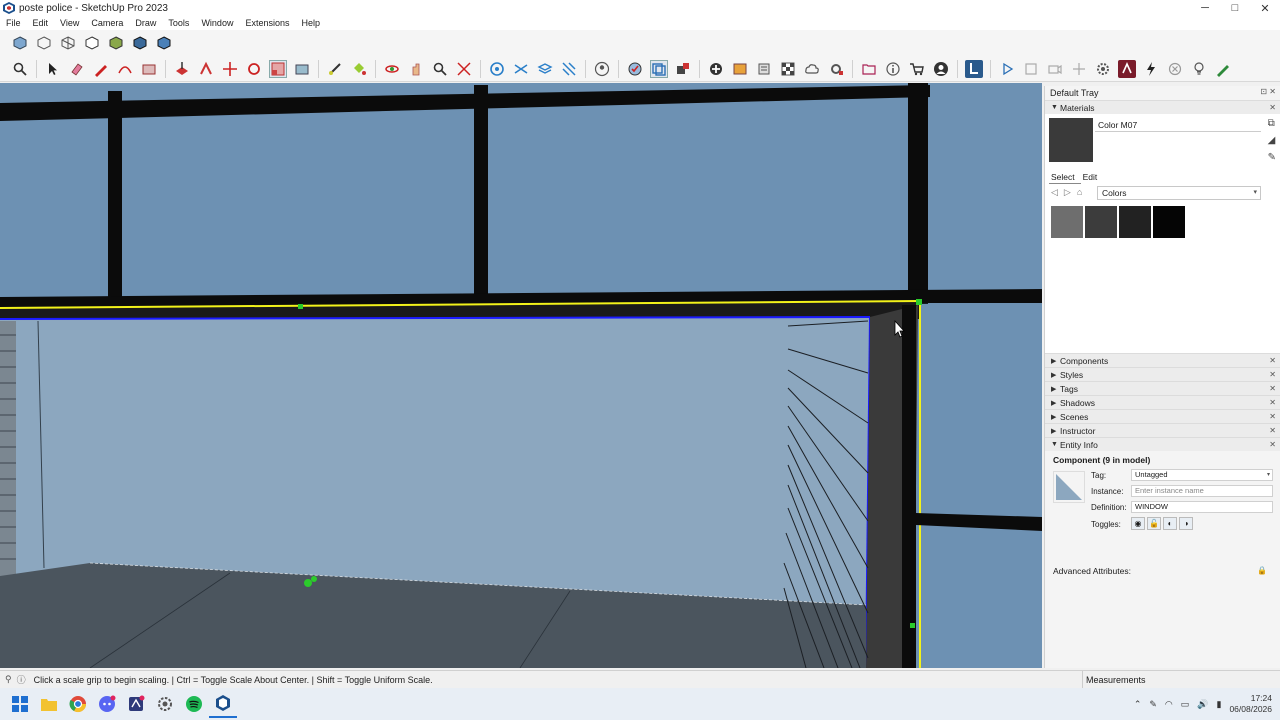 The width and height of the screenshot is (1280, 720). Describe the element at coordinates (194, 704) in the screenshot. I see `spotify-icon` at that location.